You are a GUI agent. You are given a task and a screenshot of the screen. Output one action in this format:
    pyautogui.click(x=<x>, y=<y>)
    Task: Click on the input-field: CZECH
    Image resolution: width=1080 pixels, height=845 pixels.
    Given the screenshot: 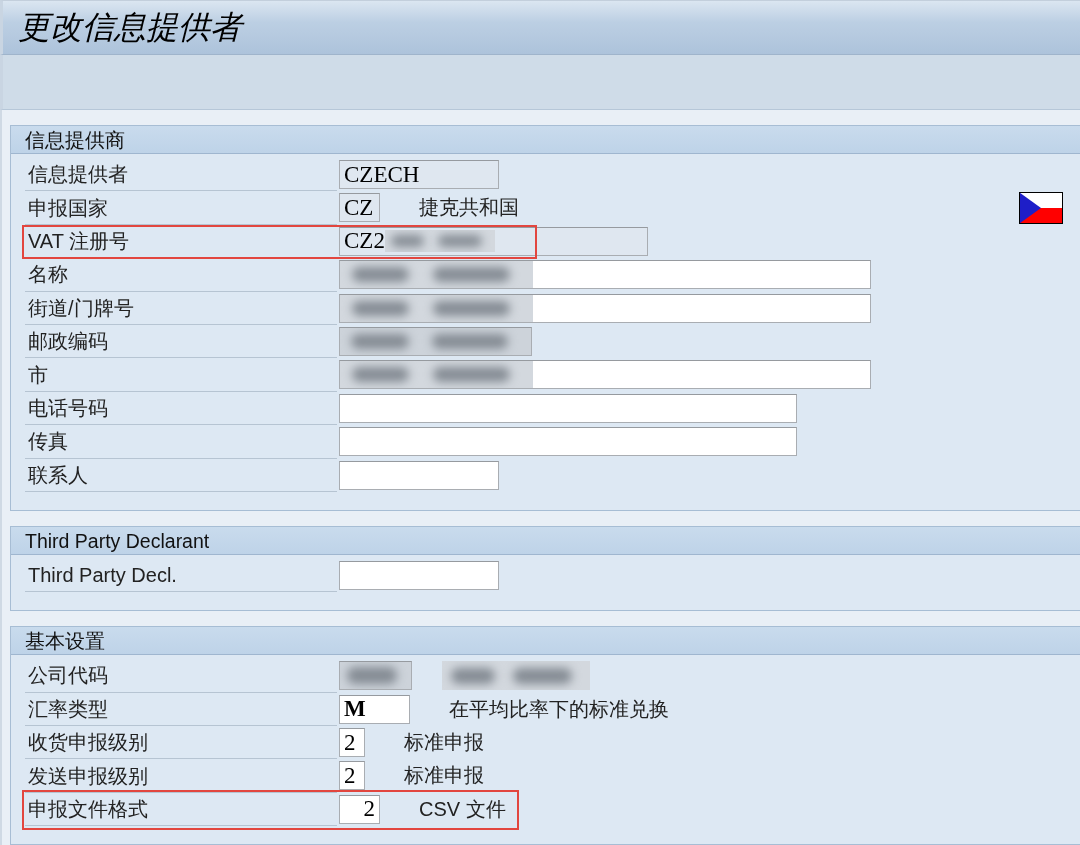 What is the action you would take?
    pyautogui.click(x=419, y=174)
    